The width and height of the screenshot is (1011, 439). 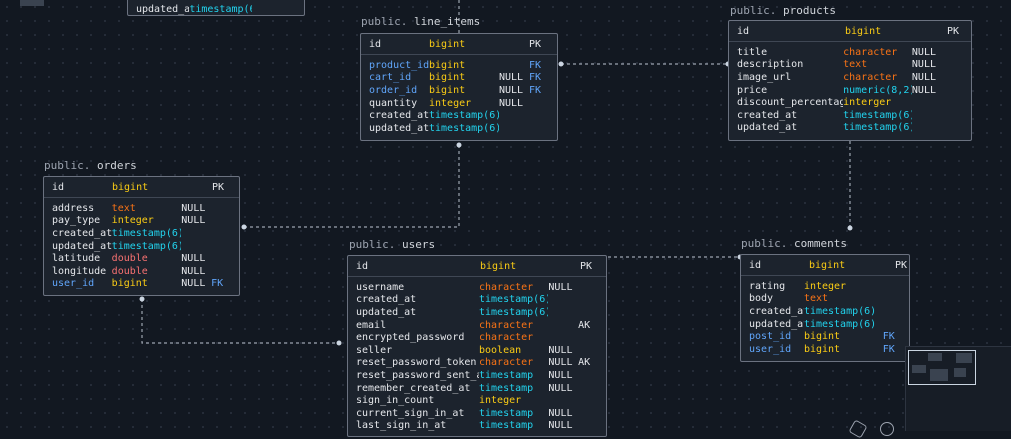 I want to click on column-row: reset_password_token character NULL AK, so click(x=477, y=363).